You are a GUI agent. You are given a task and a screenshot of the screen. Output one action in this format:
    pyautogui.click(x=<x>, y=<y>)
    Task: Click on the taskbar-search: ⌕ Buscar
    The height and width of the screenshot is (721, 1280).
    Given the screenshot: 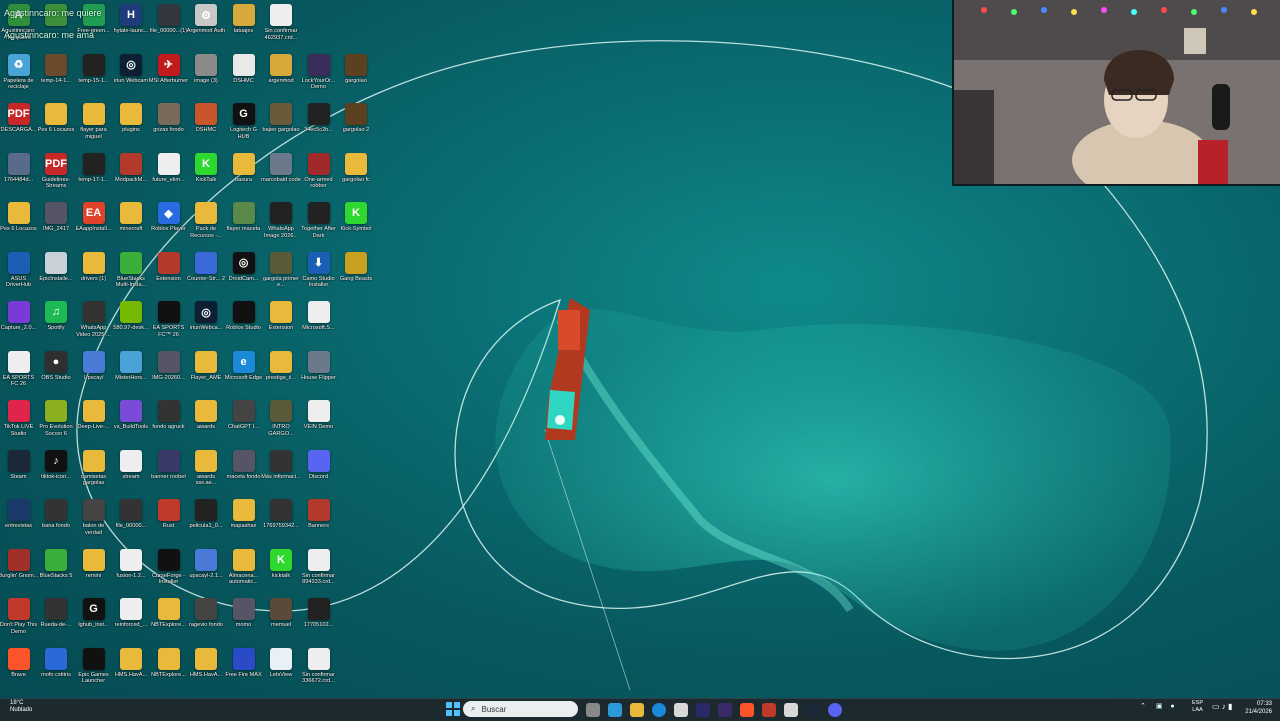 What is the action you would take?
    pyautogui.click(x=520, y=709)
    